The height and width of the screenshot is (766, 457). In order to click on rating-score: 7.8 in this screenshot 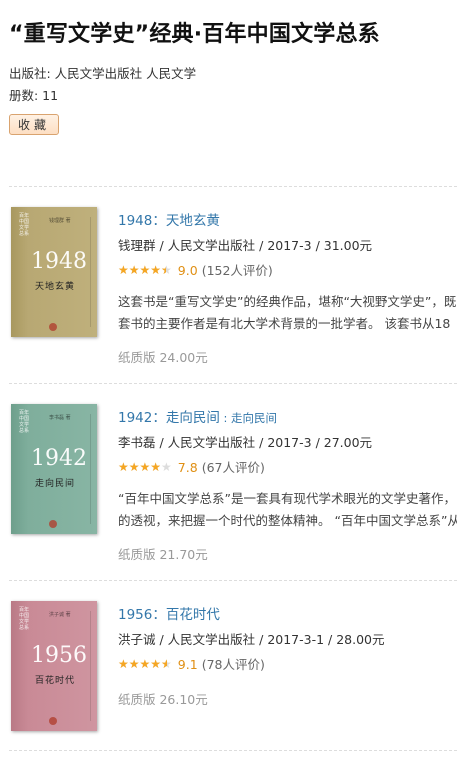, I will do `click(187, 467)`.